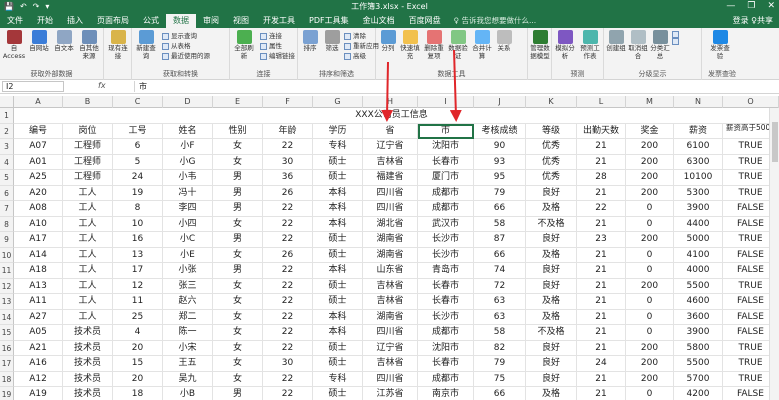 This screenshot has width=779, height=400. Describe the element at coordinates (7, 116) in the screenshot. I see `row-header: 1` at that location.